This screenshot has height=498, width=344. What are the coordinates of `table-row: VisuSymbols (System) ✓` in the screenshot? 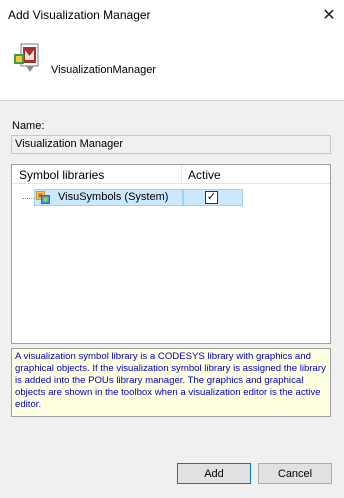 It's located at (171, 197).